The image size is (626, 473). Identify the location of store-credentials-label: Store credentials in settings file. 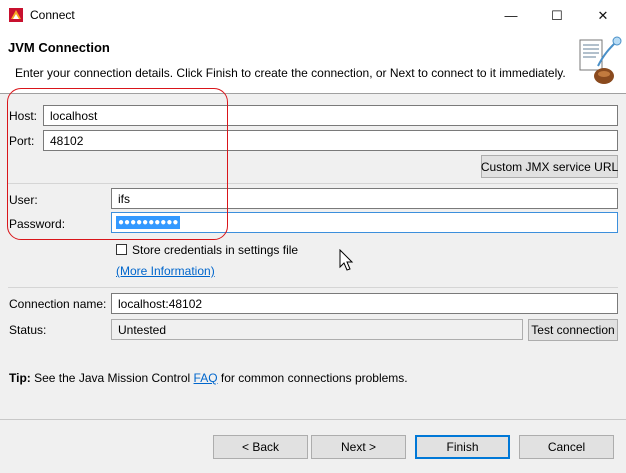
(215, 250).